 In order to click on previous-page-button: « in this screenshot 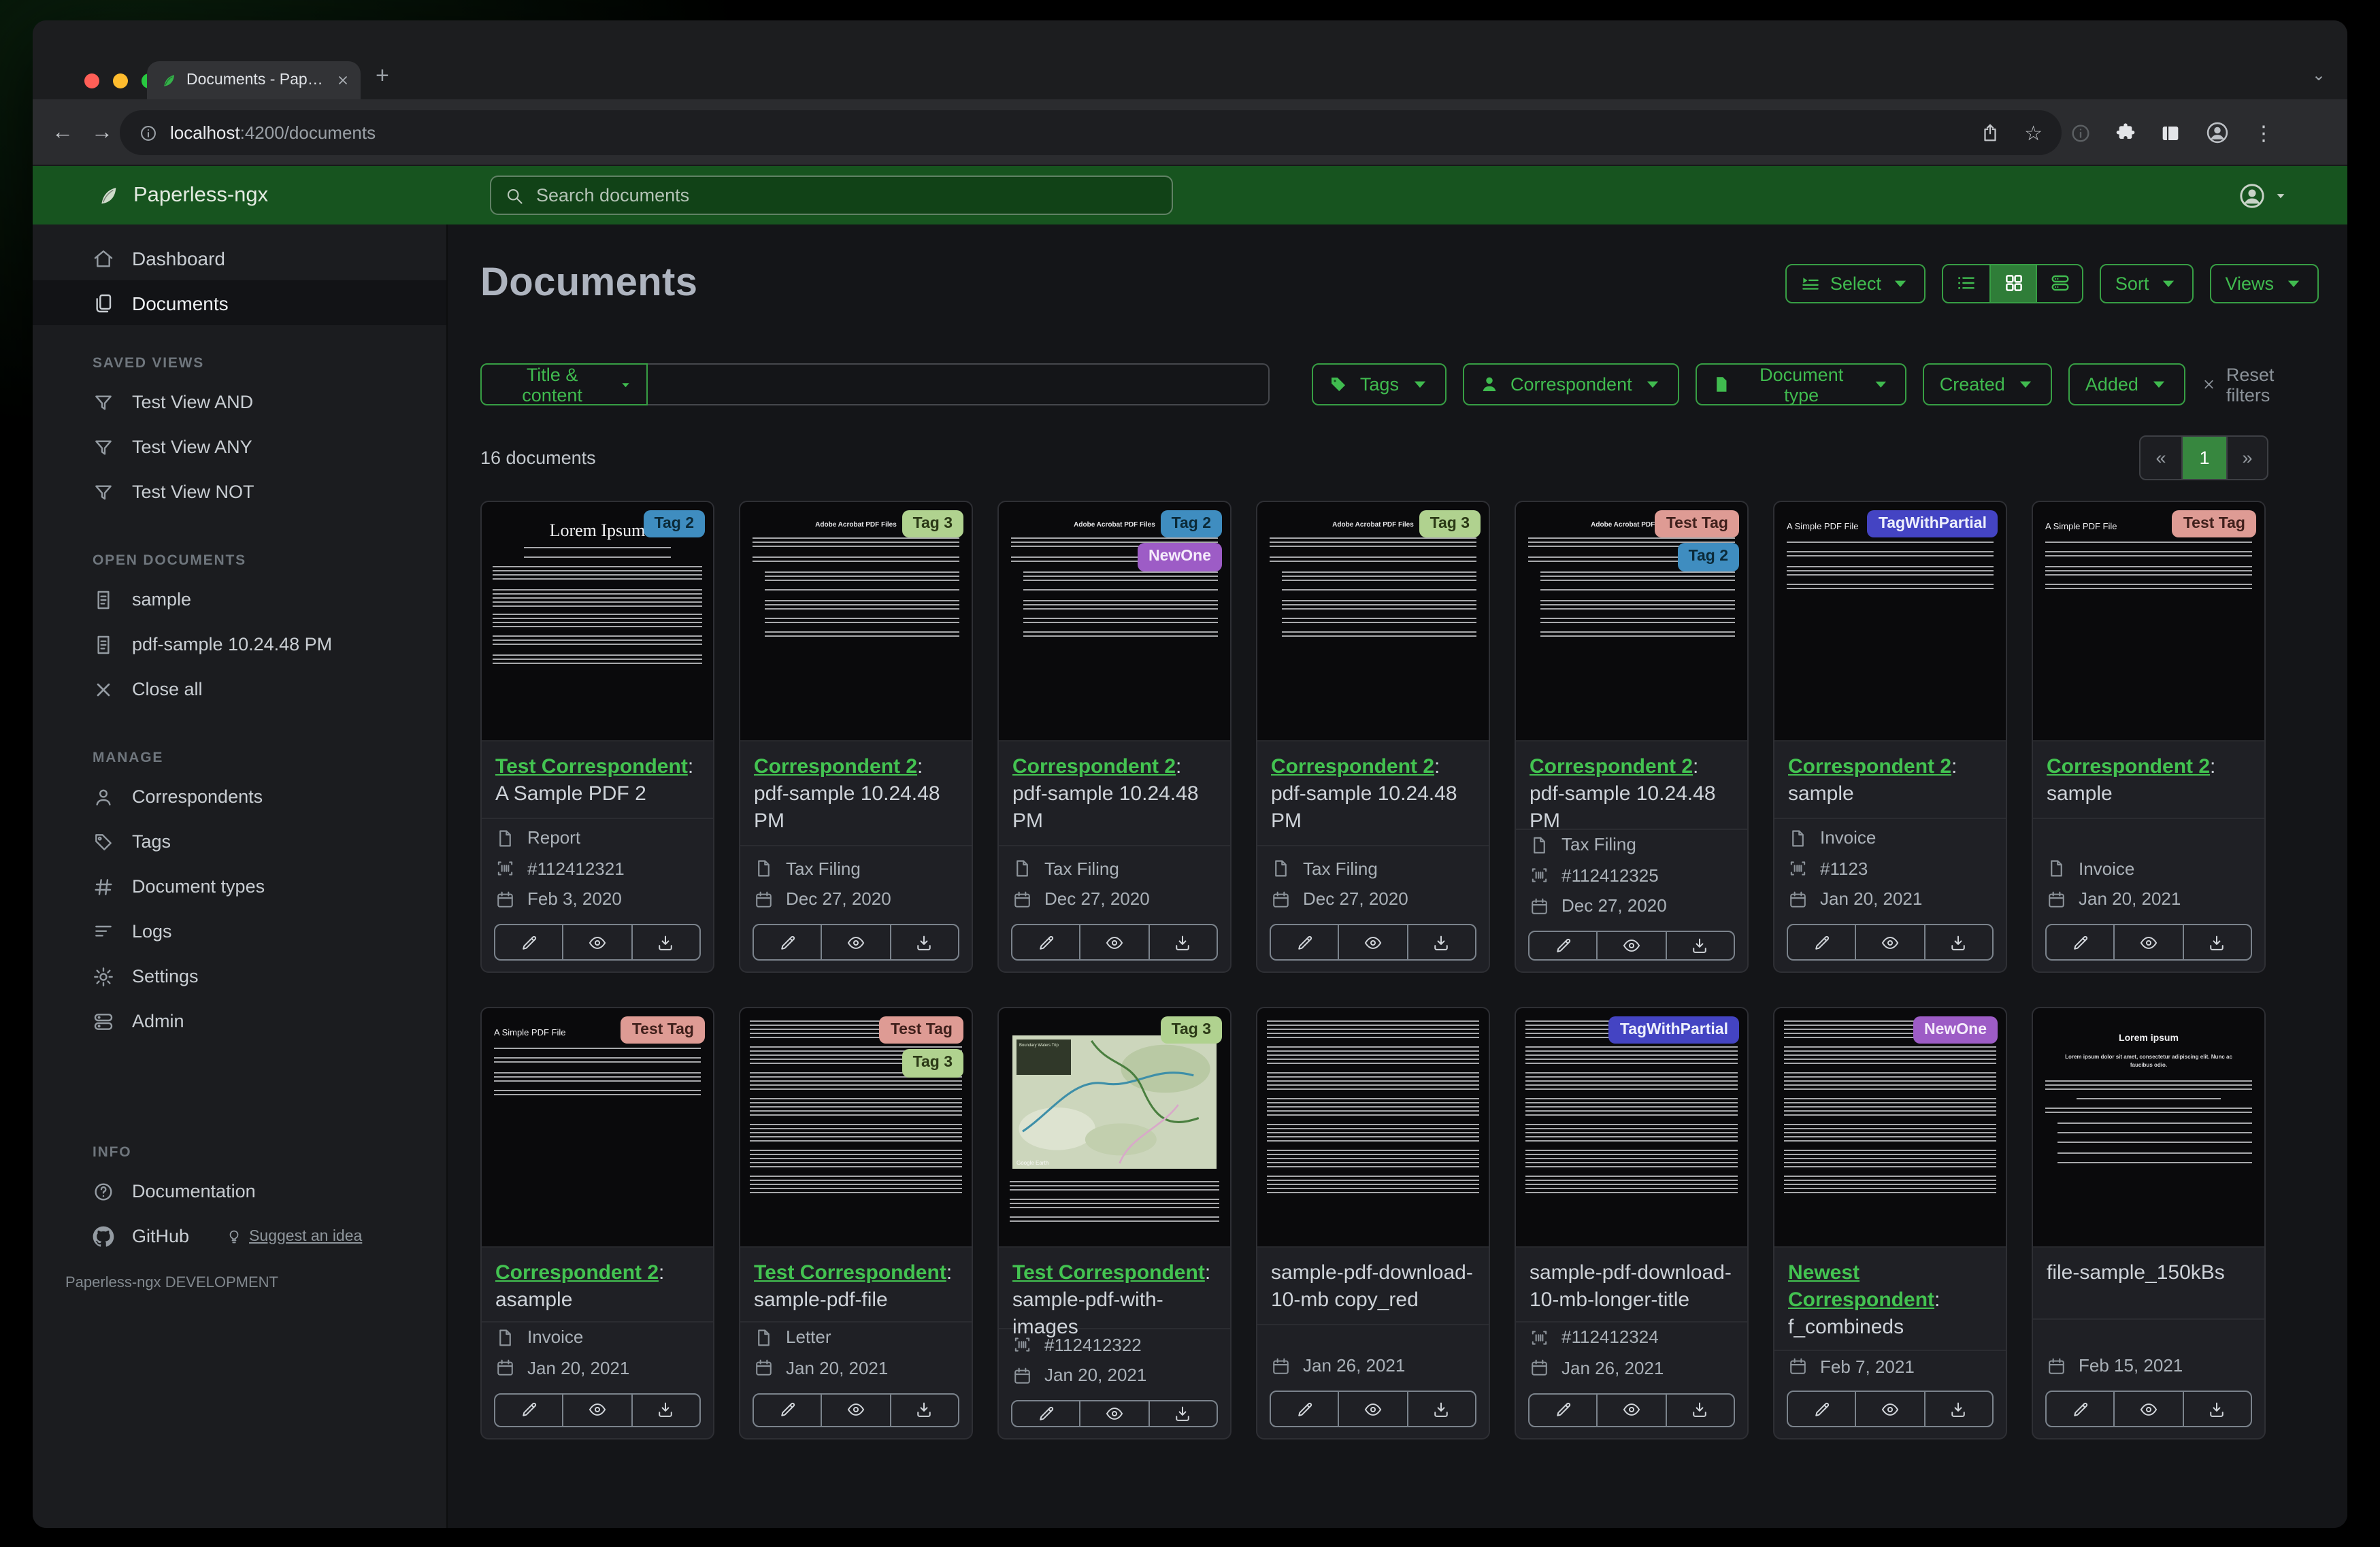, I will do `click(2161, 458)`.